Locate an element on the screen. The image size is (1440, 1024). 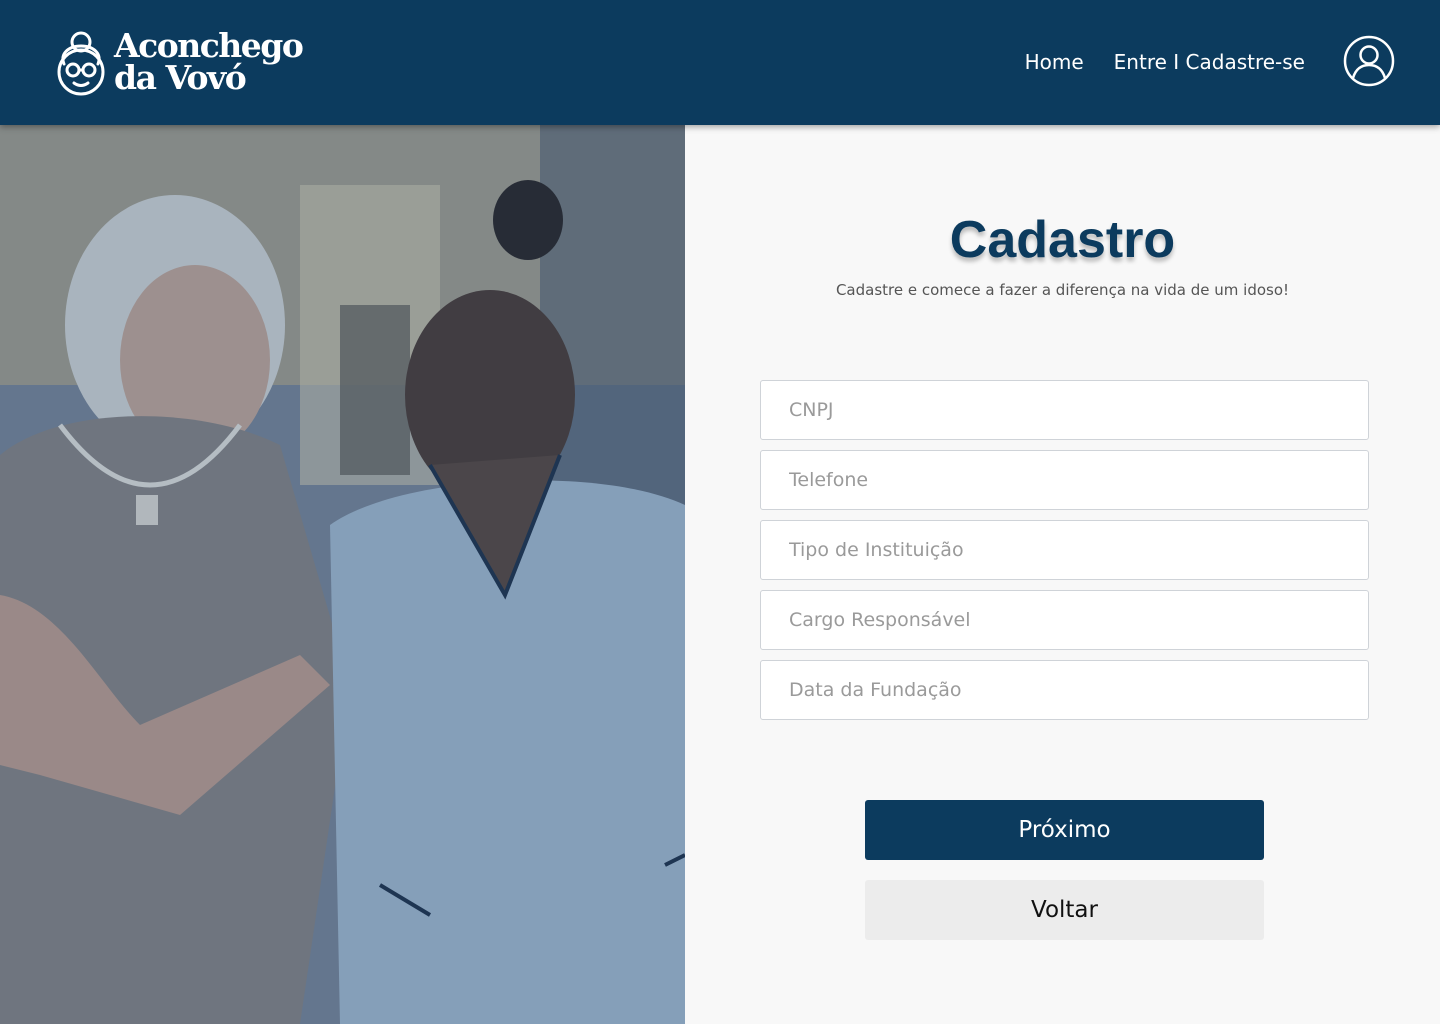
main-nav: Home Entre I Cadastre-se is located at coordinates (1165, 62).